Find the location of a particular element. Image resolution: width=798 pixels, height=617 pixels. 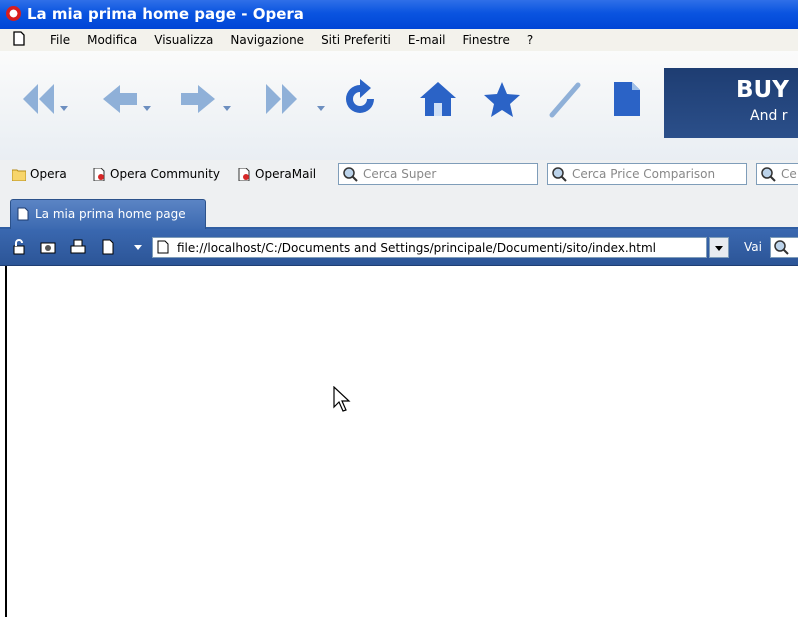

search-placeholder: Cerca Super is located at coordinates (400, 174).